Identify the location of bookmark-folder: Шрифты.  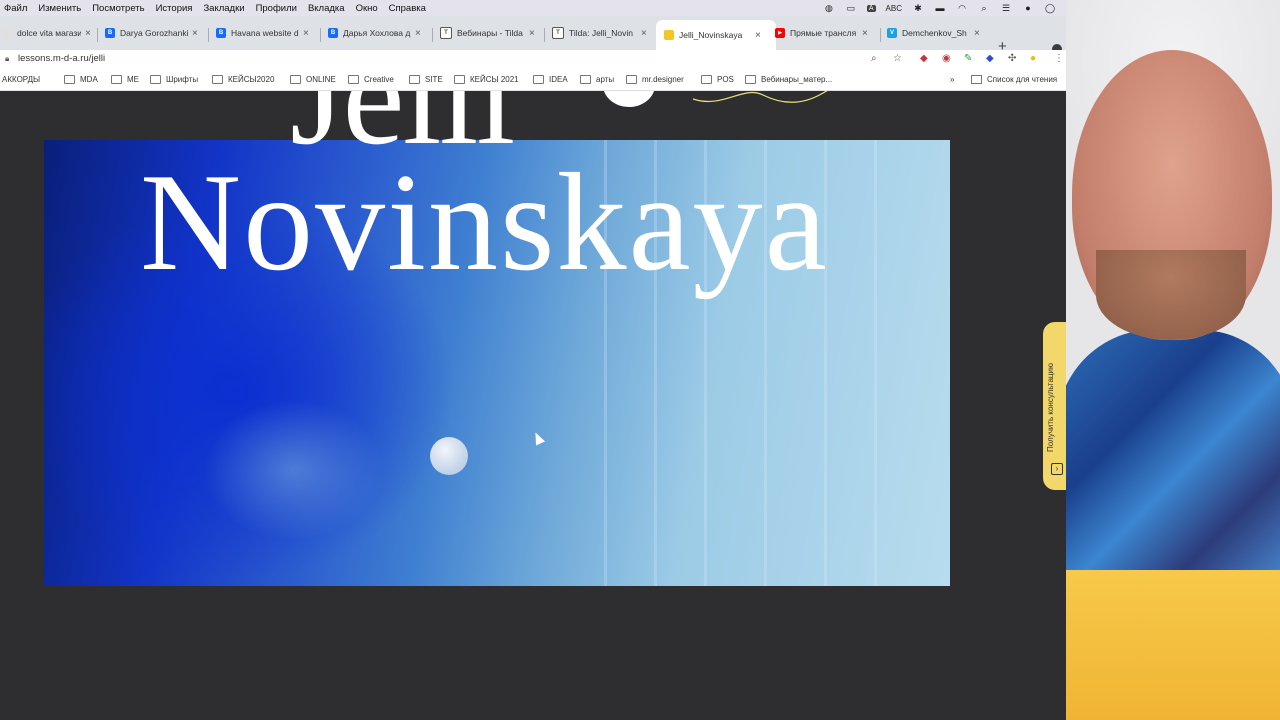
(174, 79).